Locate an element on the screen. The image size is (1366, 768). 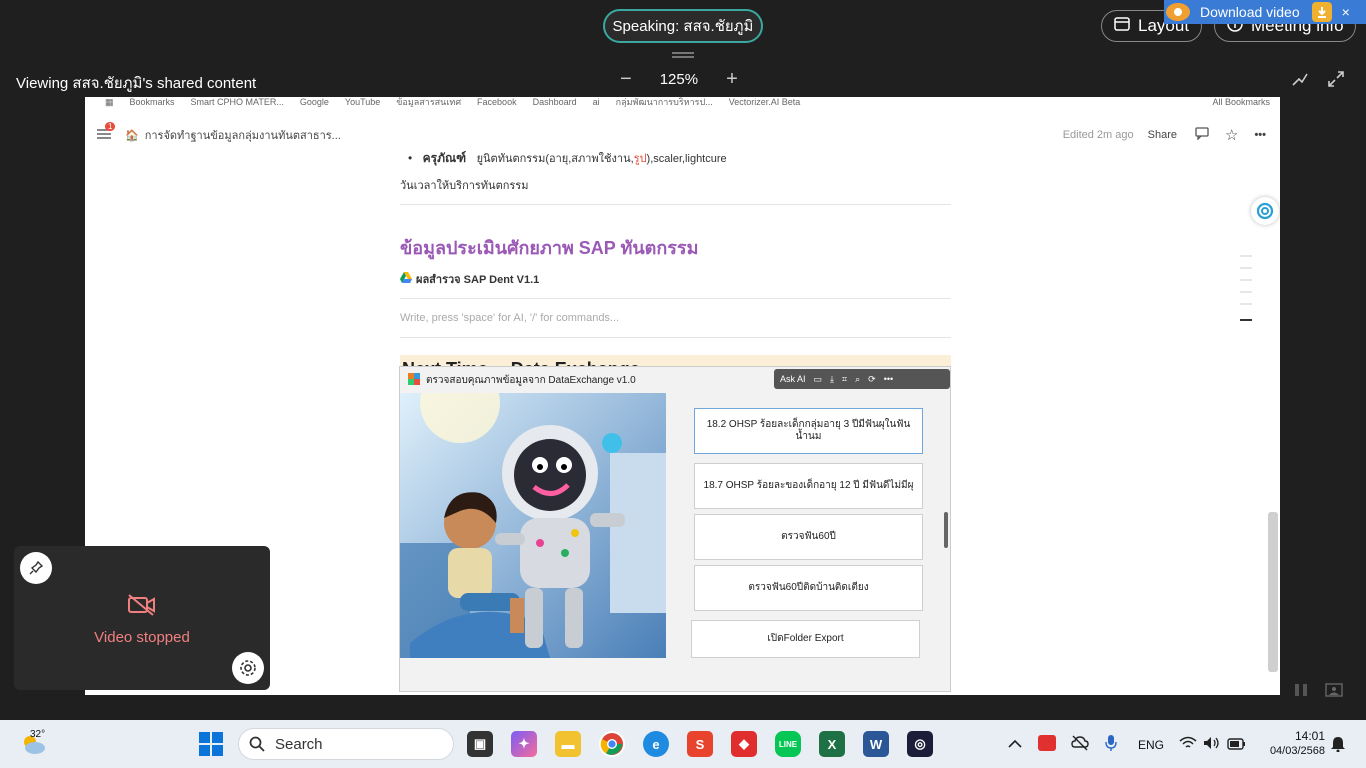
bookmark-item: Bookmarks is located at coordinates (152, 102).